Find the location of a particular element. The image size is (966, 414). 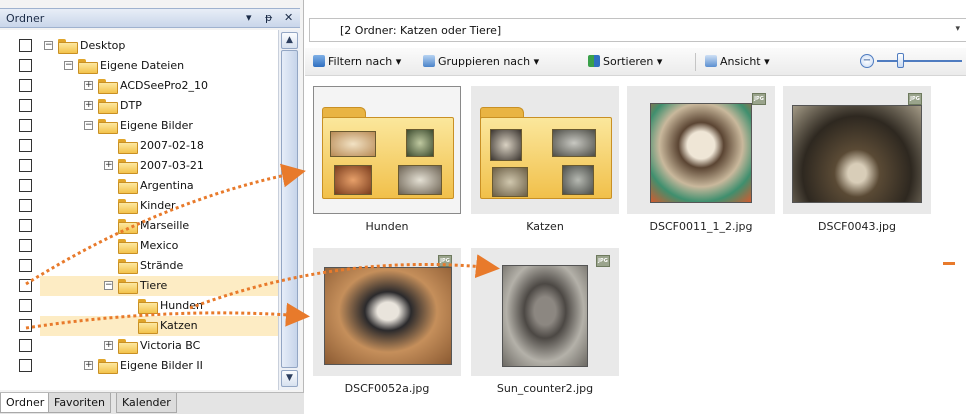

view-label: Ansicht is located at coordinates (740, 61).